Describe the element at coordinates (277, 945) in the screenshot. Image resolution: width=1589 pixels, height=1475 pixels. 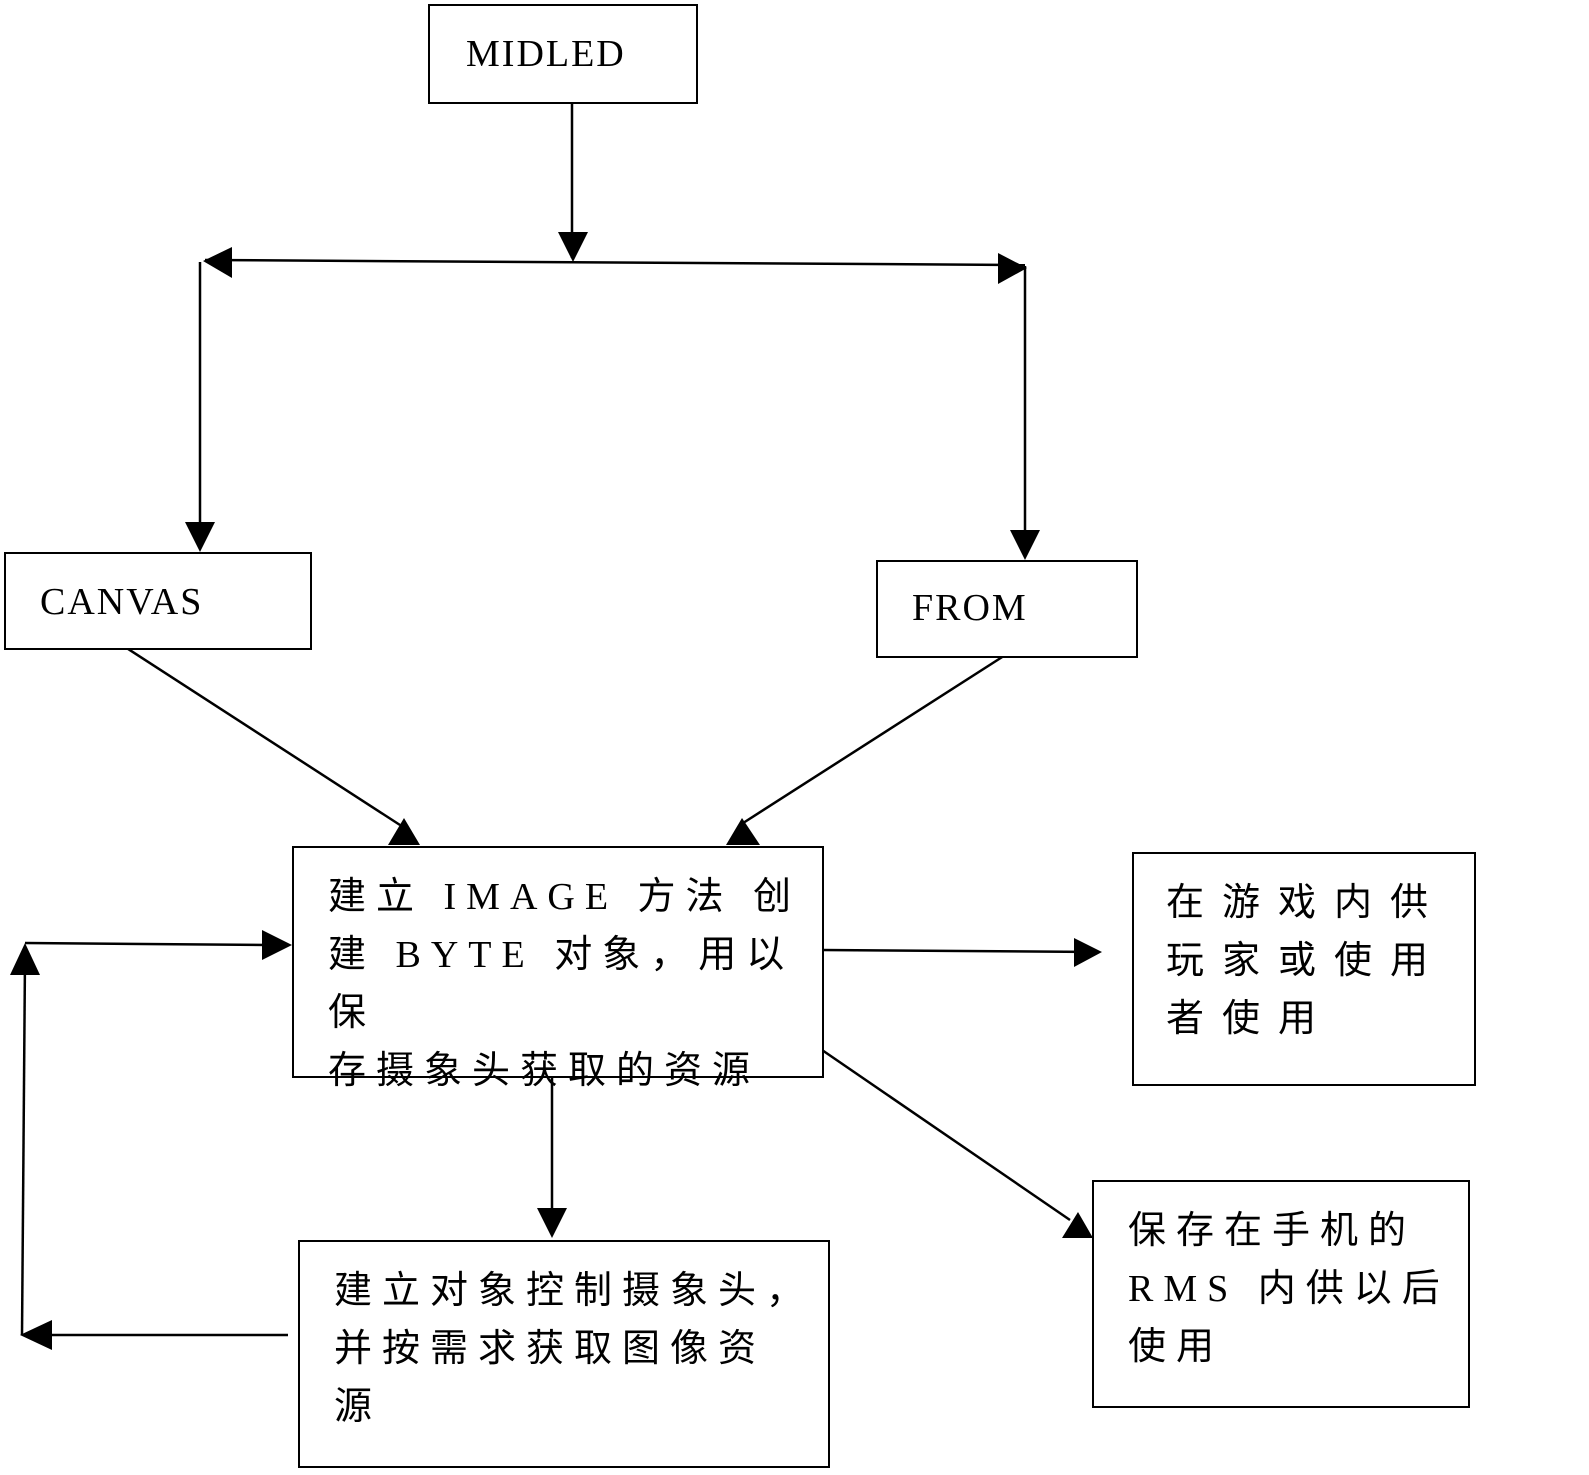
I see `arrowhead-loop-to-image` at that location.